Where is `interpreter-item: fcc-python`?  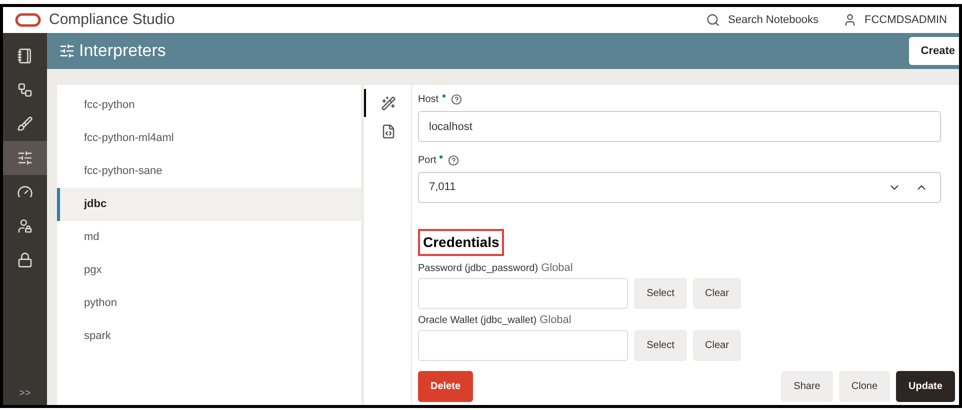 interpreter-item: fcc-python is located at coordinates (209, 105).